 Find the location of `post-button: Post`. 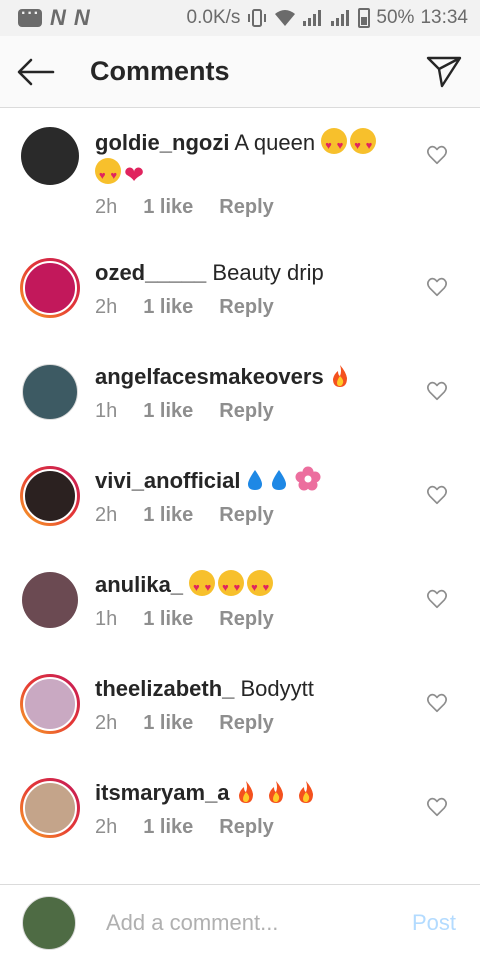

post-button: Post is located at coordinates (434, 923).